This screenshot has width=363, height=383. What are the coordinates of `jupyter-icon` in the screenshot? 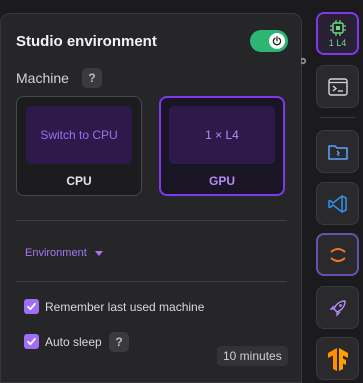 It's located at (337, 254).